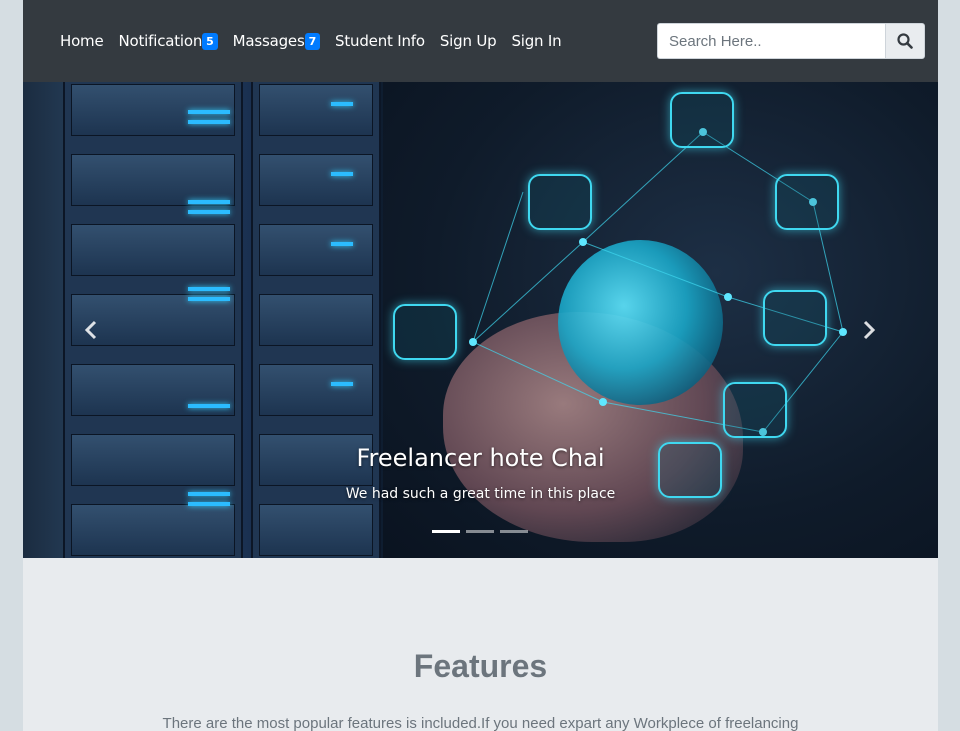 This screenshot has height=731, width=960. I want to click on nav-link-sign-in-label: Sign In, so click(536, 41).